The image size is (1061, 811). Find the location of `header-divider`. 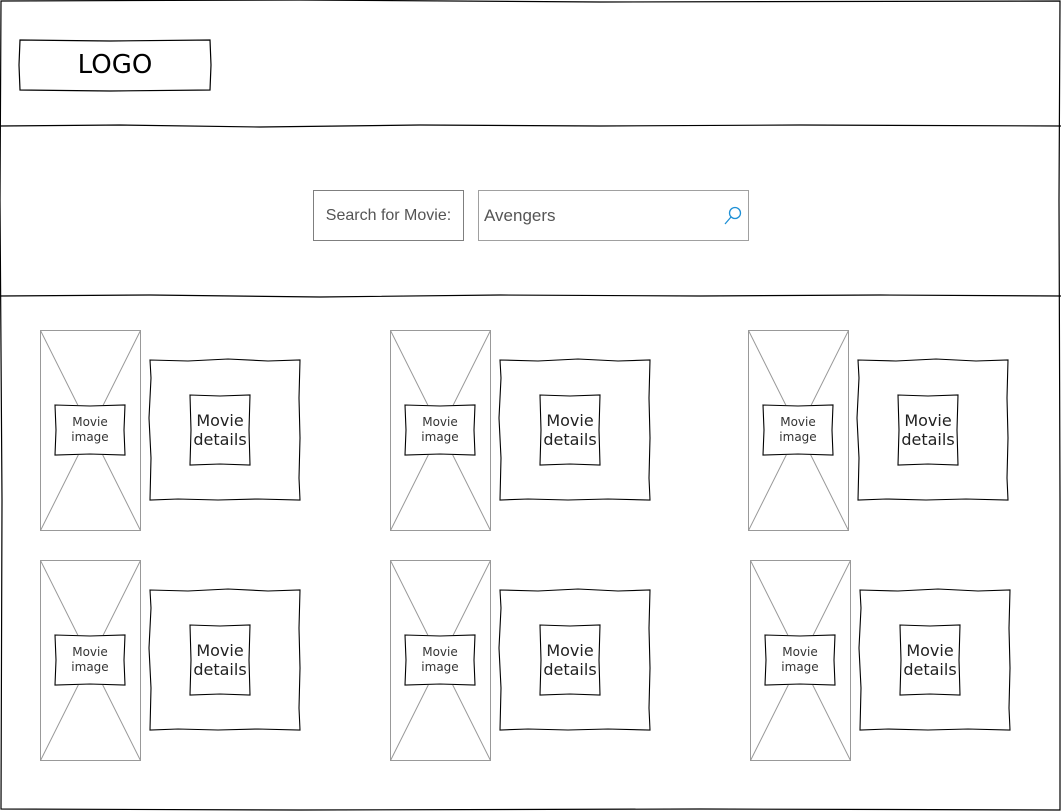

header-divider is located at coordinates (530, 126).